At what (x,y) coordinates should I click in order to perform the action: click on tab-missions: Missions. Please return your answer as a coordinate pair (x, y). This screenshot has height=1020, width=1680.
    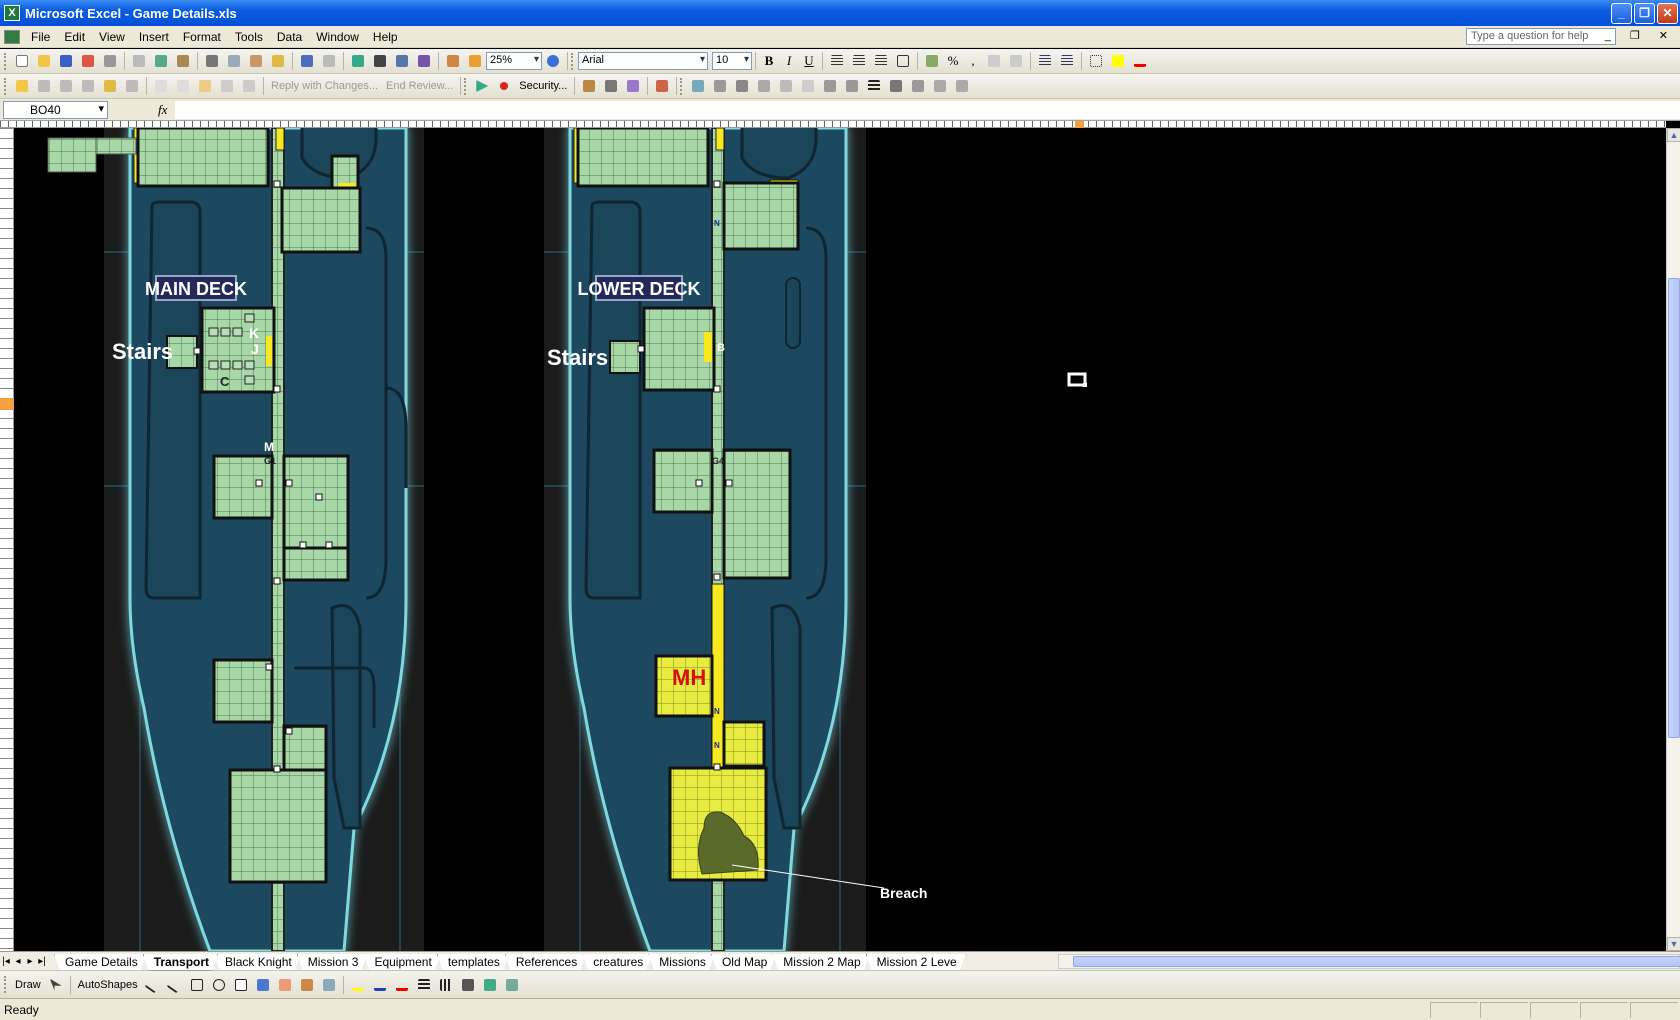
    Looking at the image, I should click on (681, 962).